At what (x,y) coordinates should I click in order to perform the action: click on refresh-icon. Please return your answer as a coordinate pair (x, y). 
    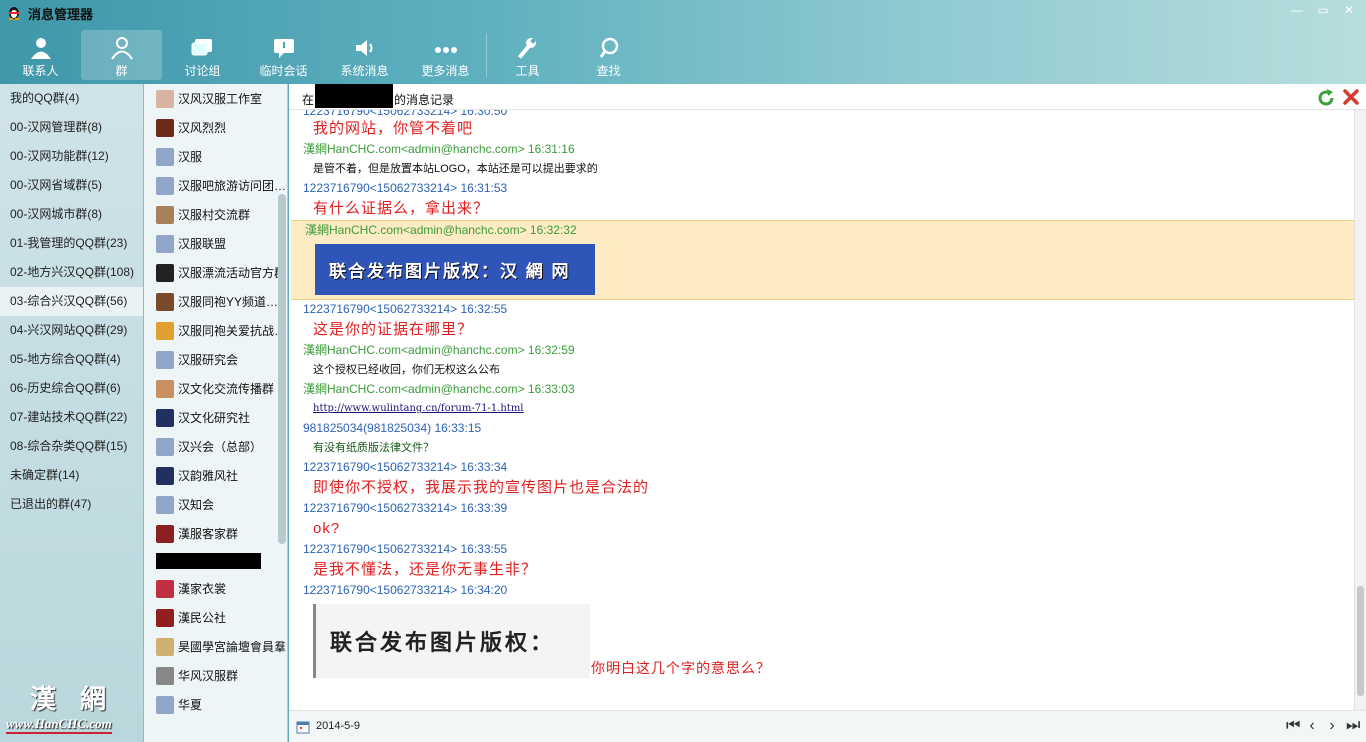
    Looking at the image, I should click on (1326, 98).